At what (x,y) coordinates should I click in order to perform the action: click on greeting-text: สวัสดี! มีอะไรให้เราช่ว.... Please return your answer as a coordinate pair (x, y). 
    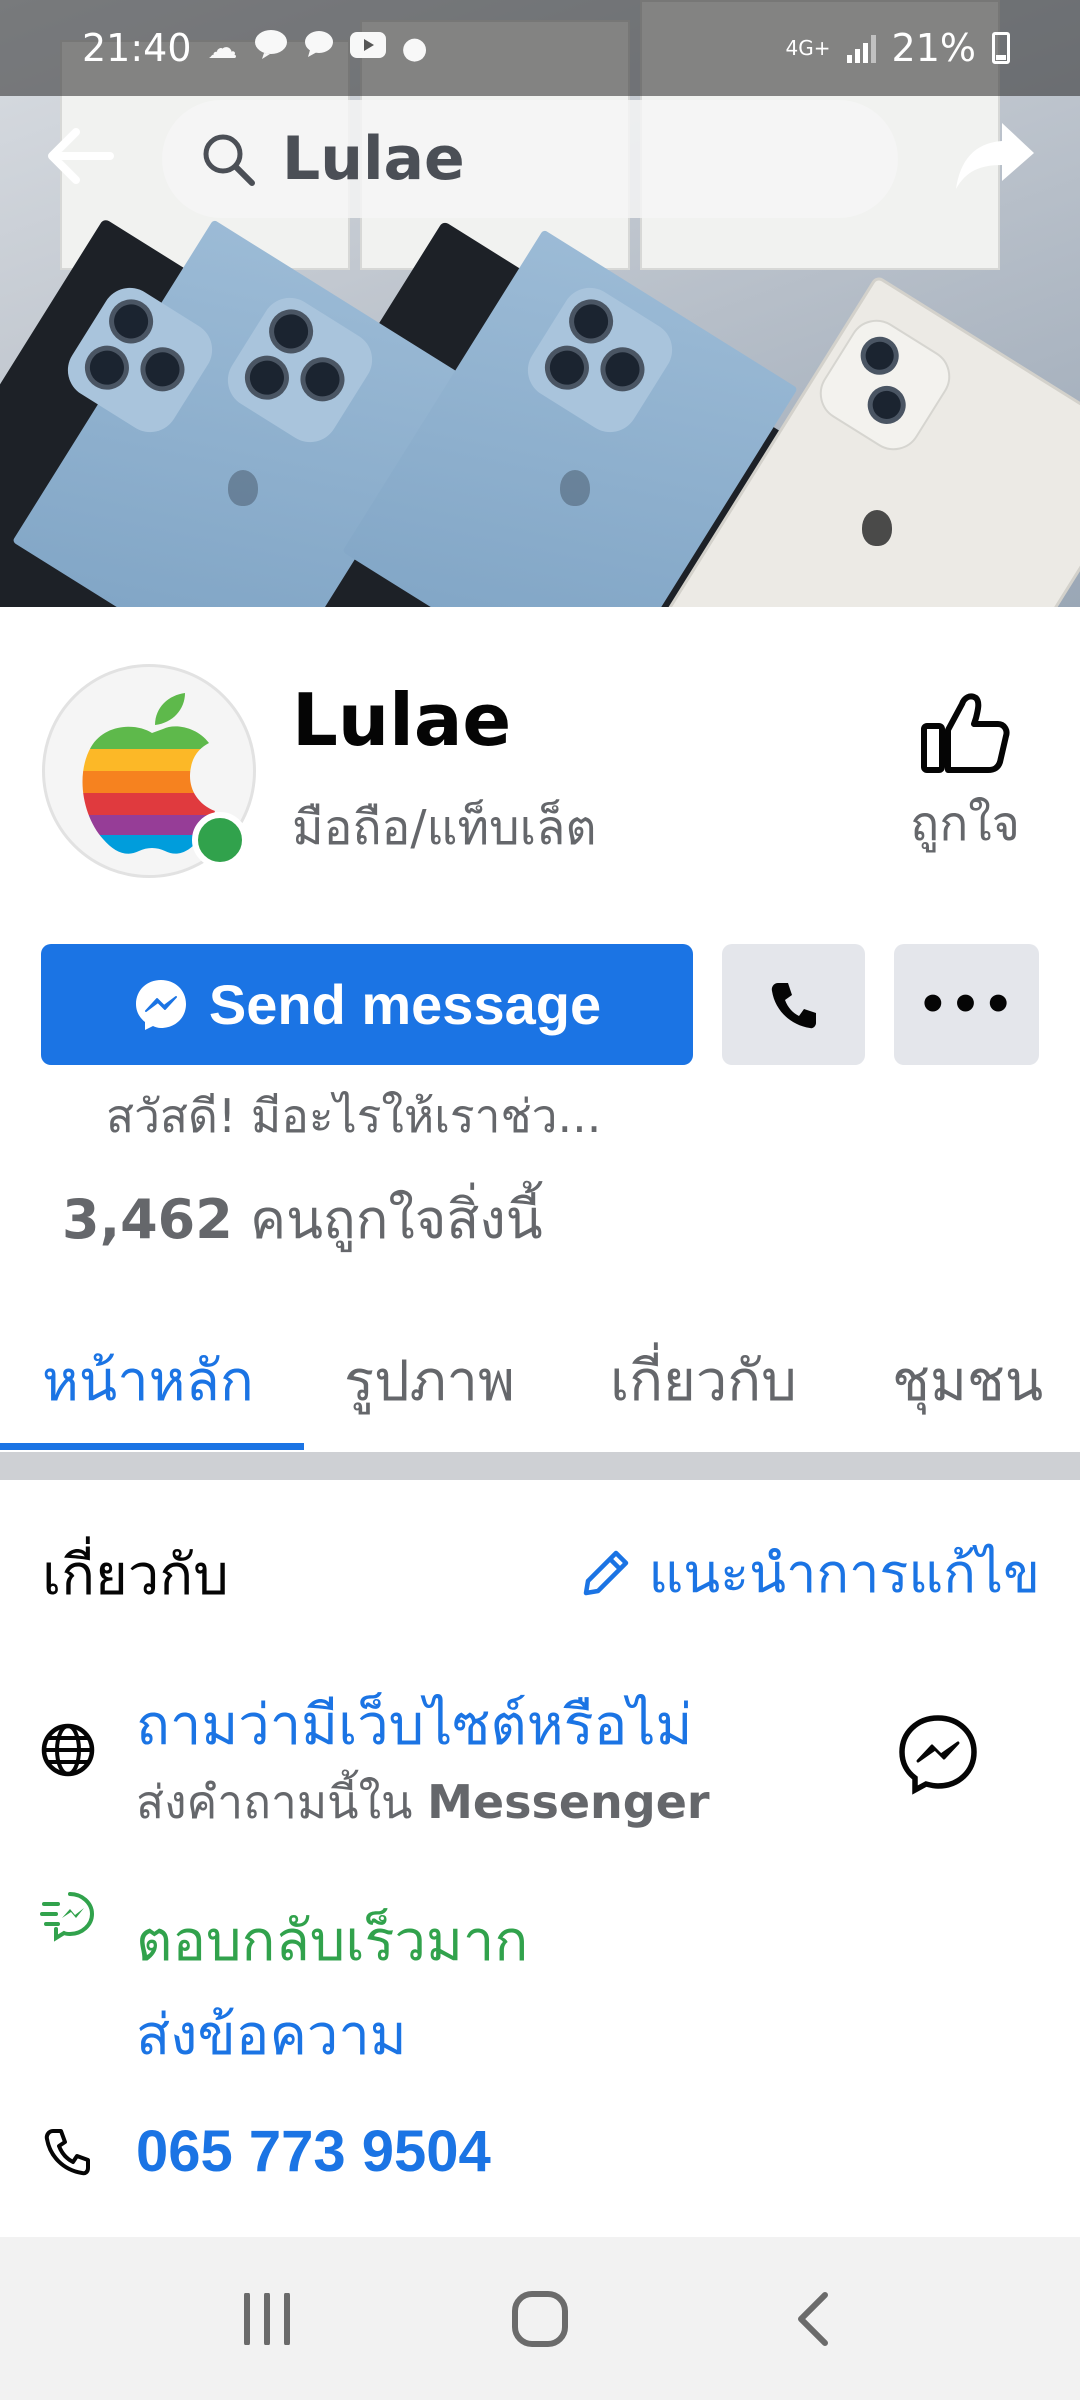
    Looking at the image, I should click on (353, 1116).